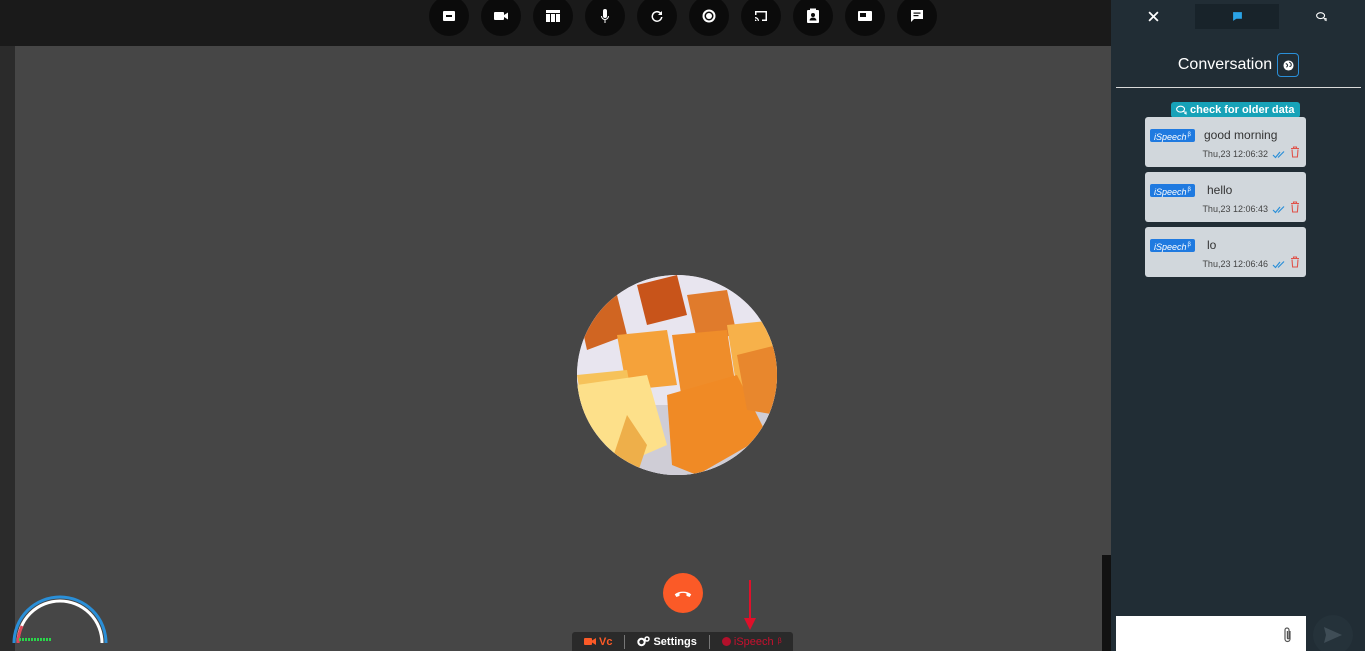 Image resolution: width=1365 pixels, height=651 pixels. What do you see at coordinates (7, 348) in the screenshot?
I see `left-edge-strip` at bounding box center [7, 348].